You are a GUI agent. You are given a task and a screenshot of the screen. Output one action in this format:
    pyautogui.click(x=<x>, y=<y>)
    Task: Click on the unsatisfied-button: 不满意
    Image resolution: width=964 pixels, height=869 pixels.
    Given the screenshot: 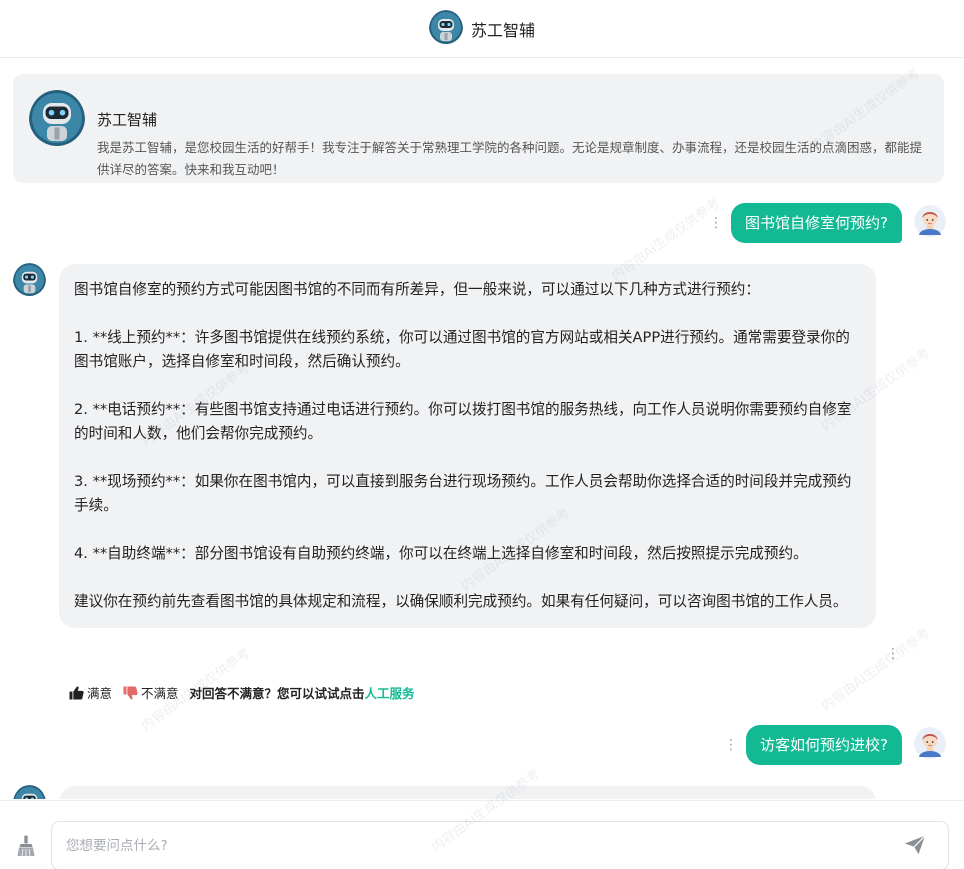 What is the action you would take?
    pyautogui.click(x=151, y=692)
    